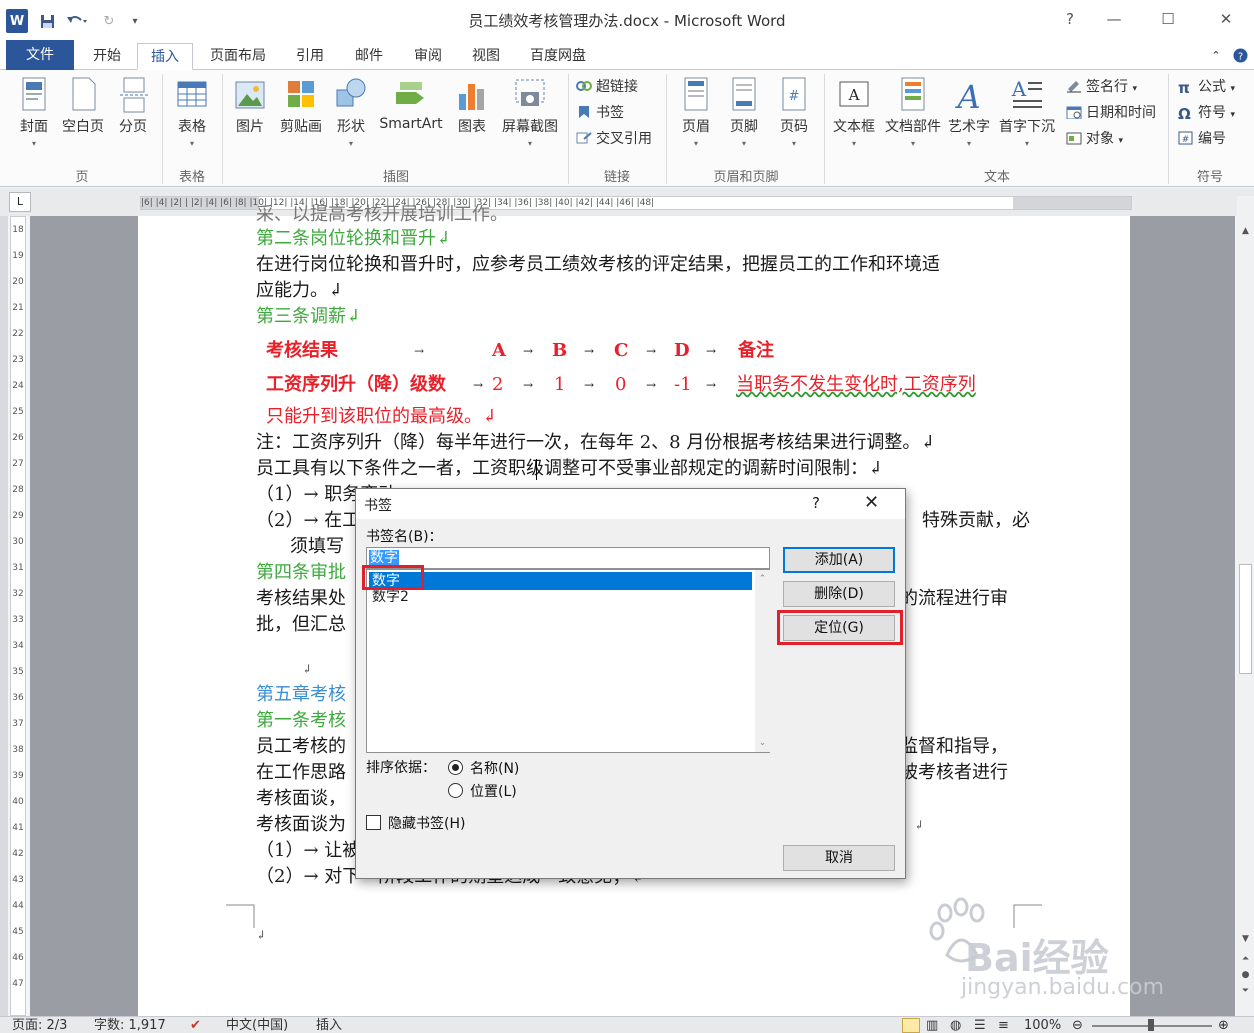 The height and width of the screenshot is (1033, 1254). Describe the element at coordinates (762, 579) in the screenshot. I see `list-scroll-up-icon: ⌃` at that location.